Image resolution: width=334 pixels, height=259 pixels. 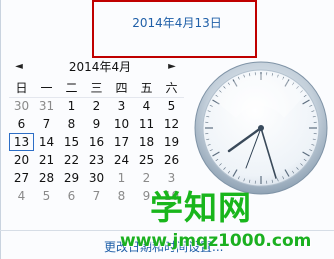 I want to click on weekday-label: 日, so click(x=21, y=88).